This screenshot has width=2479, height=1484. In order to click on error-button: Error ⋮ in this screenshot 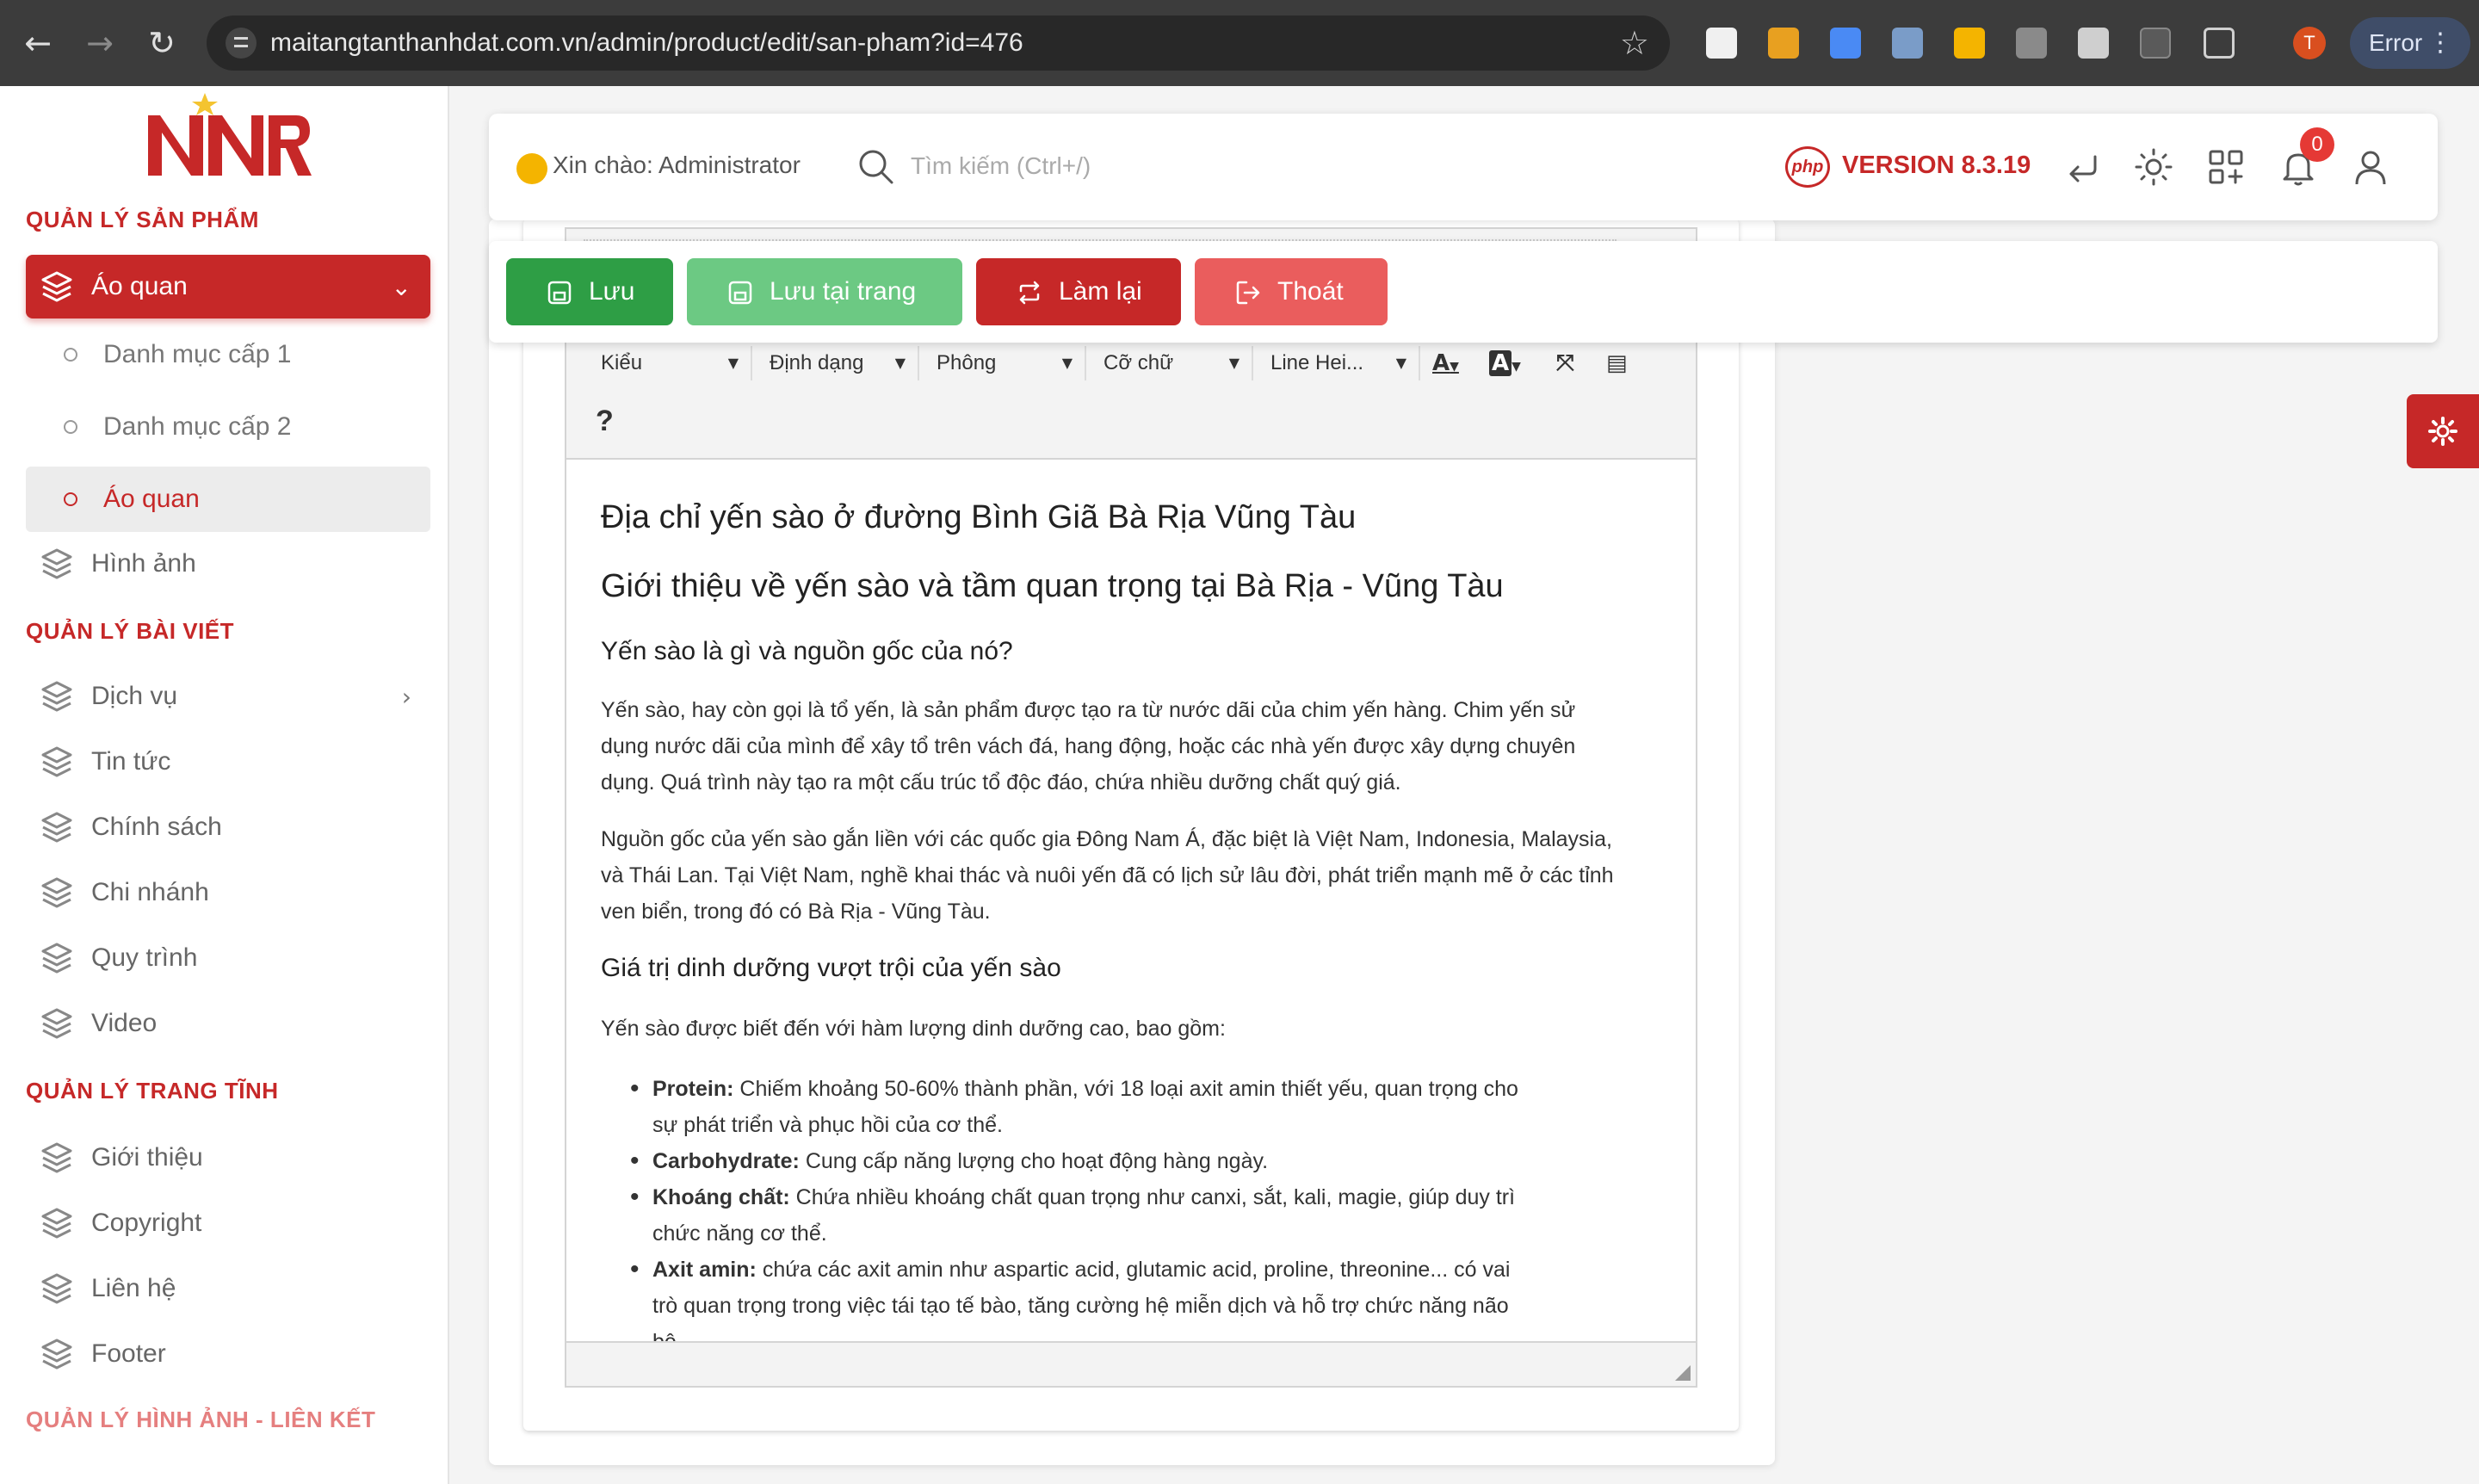, I will do `click(2410, 43)`.